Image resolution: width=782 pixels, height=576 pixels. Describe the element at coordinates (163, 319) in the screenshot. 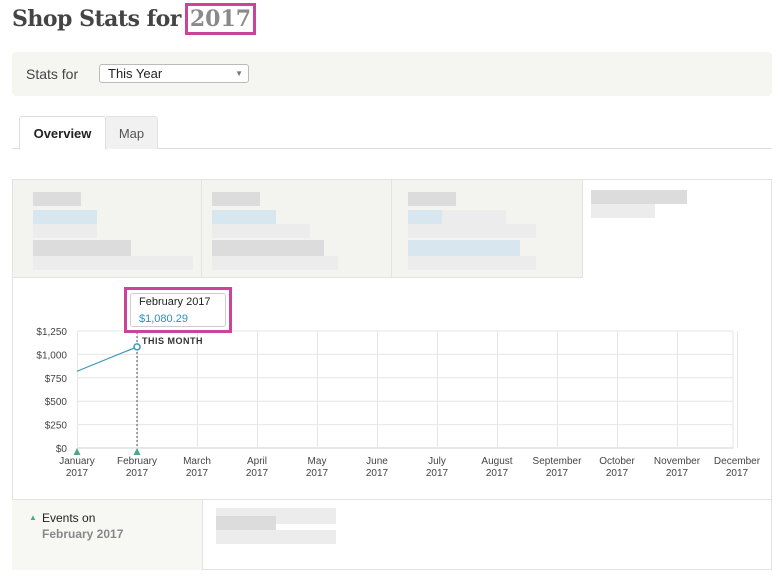

I see `tooltip-value: $1,080.29` at that location.